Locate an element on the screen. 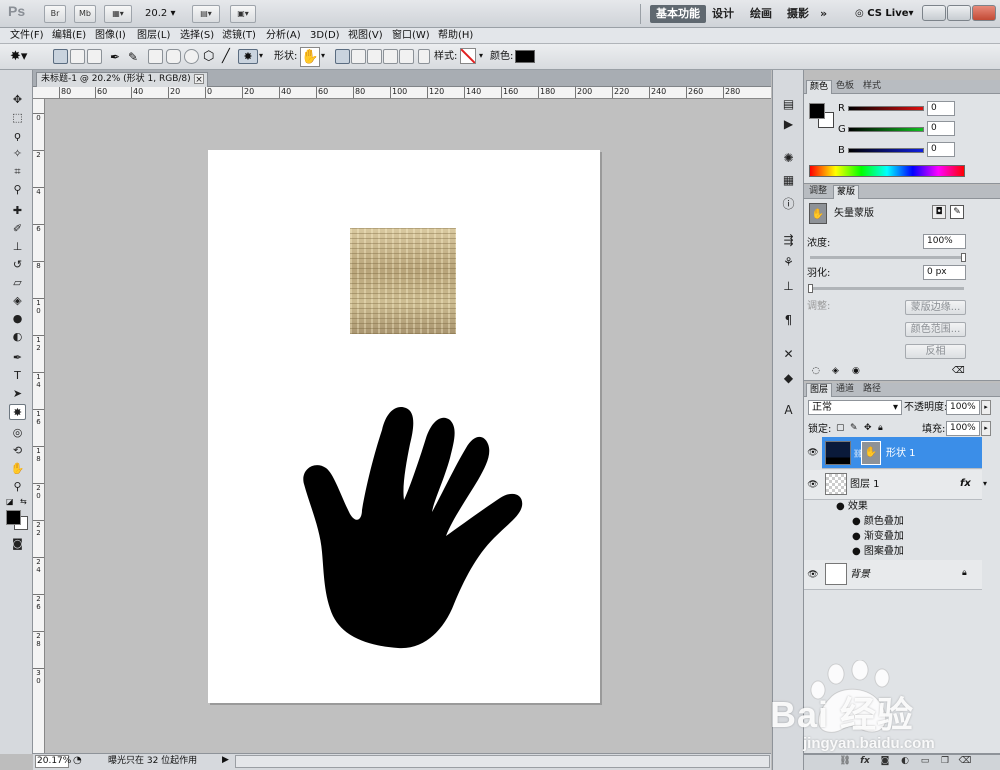  view-extras-button: ▦▾ is located at coordinates (118, 14).